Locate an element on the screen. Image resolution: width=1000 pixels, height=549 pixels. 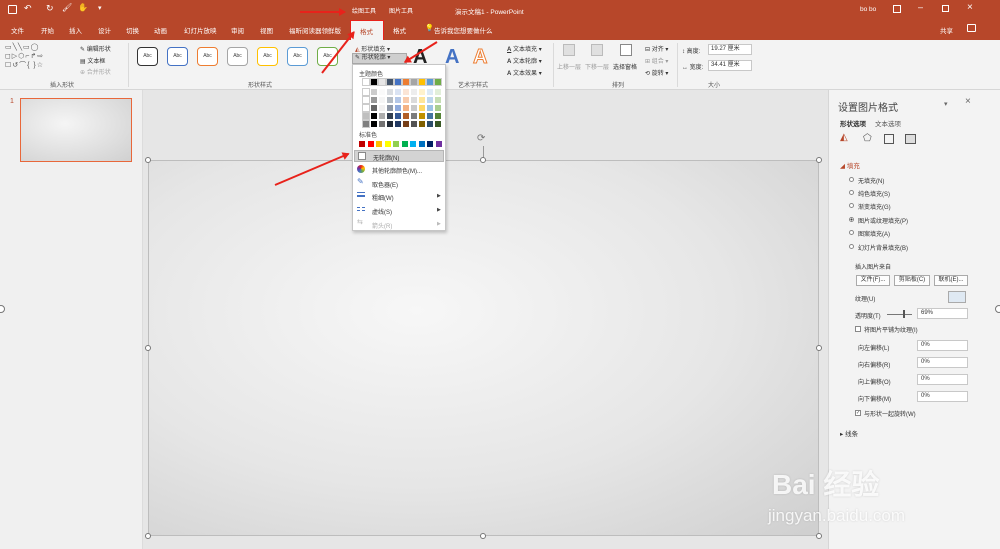
resize-handle-se is located at coordinates (819, 536).